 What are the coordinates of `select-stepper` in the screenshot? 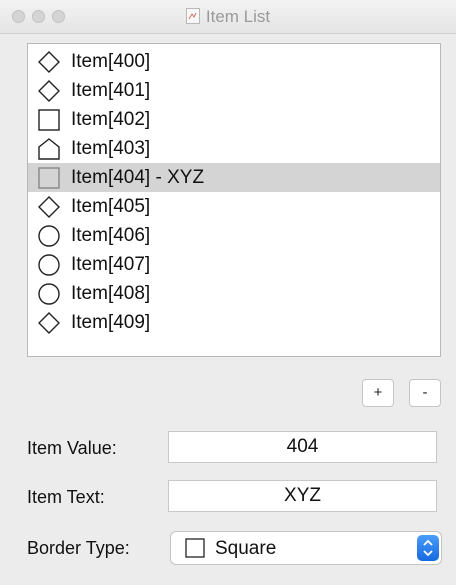 It's located at (428, 548).